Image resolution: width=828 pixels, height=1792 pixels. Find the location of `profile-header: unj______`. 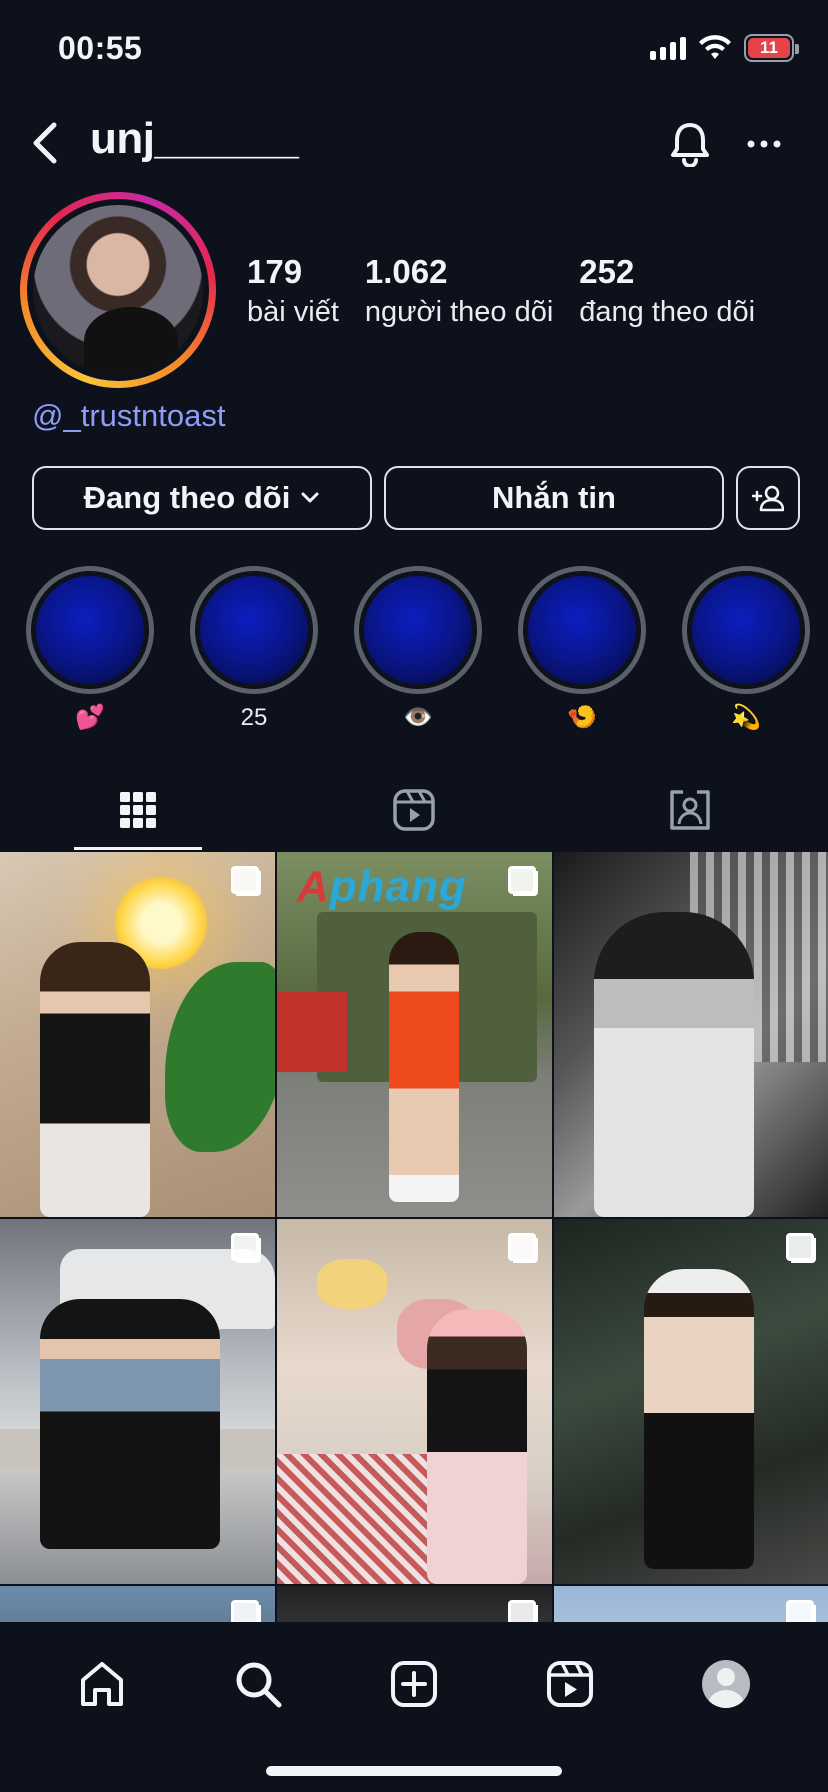

profile-header: unj______ is located at coordinates (414, 145).